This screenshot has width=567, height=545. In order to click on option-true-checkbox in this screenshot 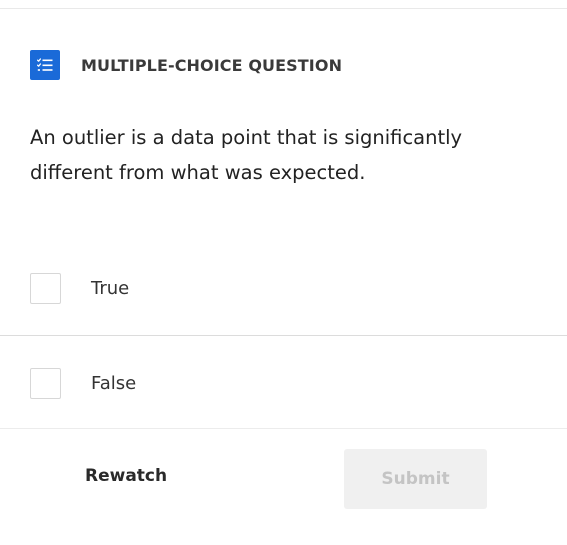, I will do `click(45, 288)`.